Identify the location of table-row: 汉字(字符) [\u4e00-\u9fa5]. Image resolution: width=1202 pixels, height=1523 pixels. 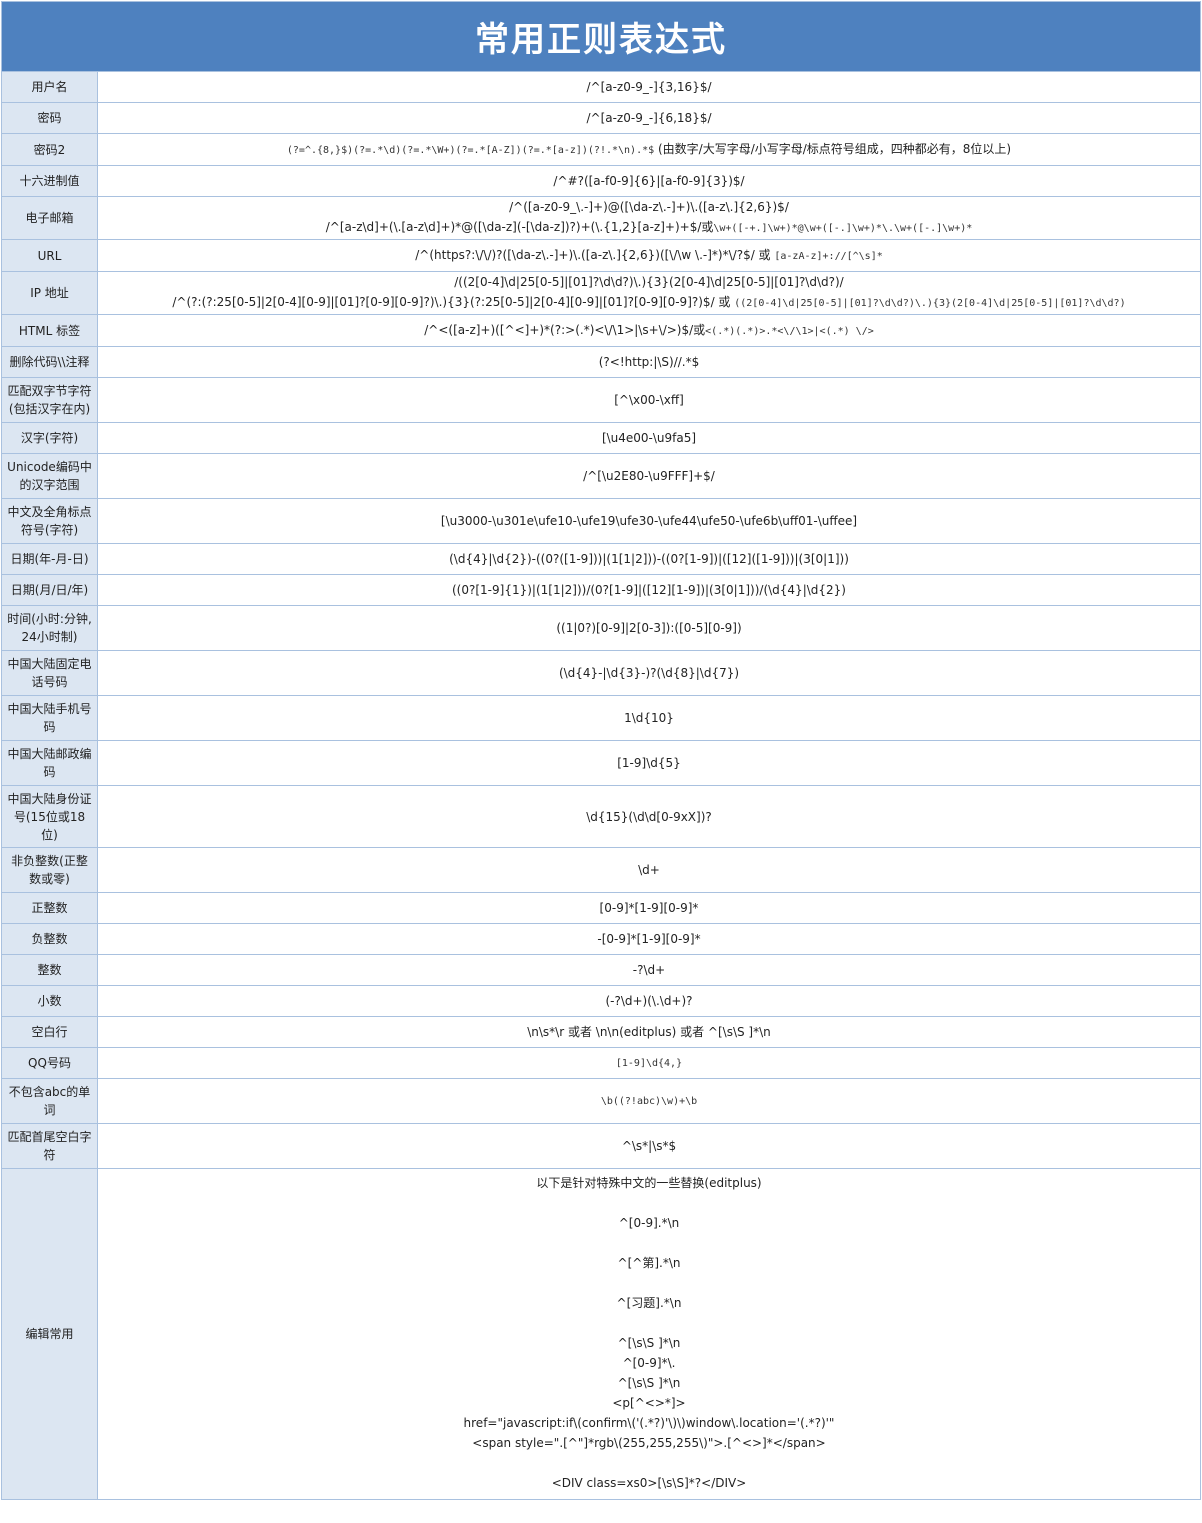
(601, 438).